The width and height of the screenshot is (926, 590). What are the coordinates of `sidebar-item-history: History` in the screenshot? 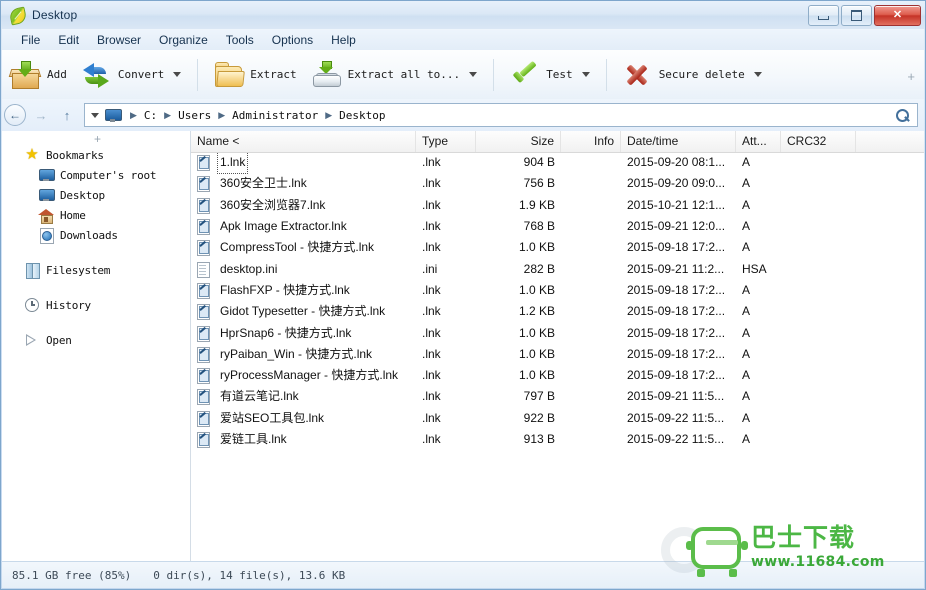 It's located at (96, 305).